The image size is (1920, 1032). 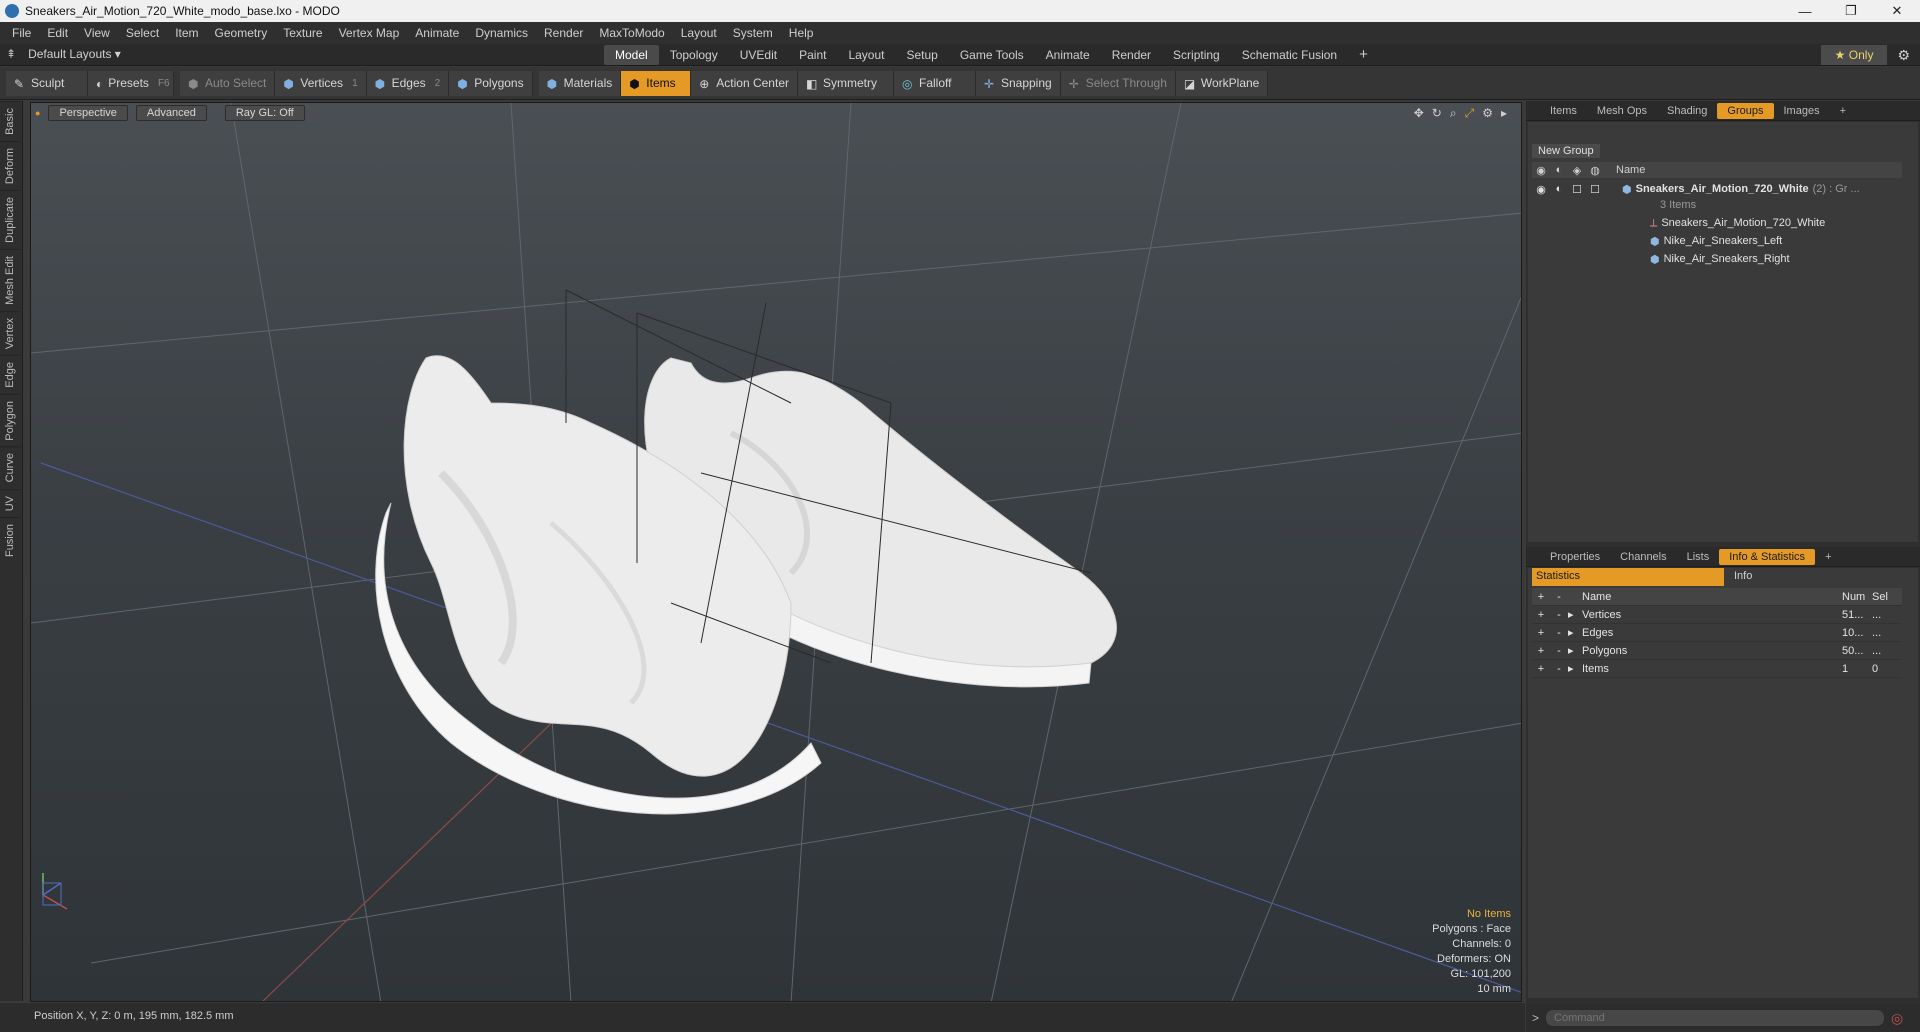 I want to click on tab-shading: Shading, so click(x=1687, y=111).